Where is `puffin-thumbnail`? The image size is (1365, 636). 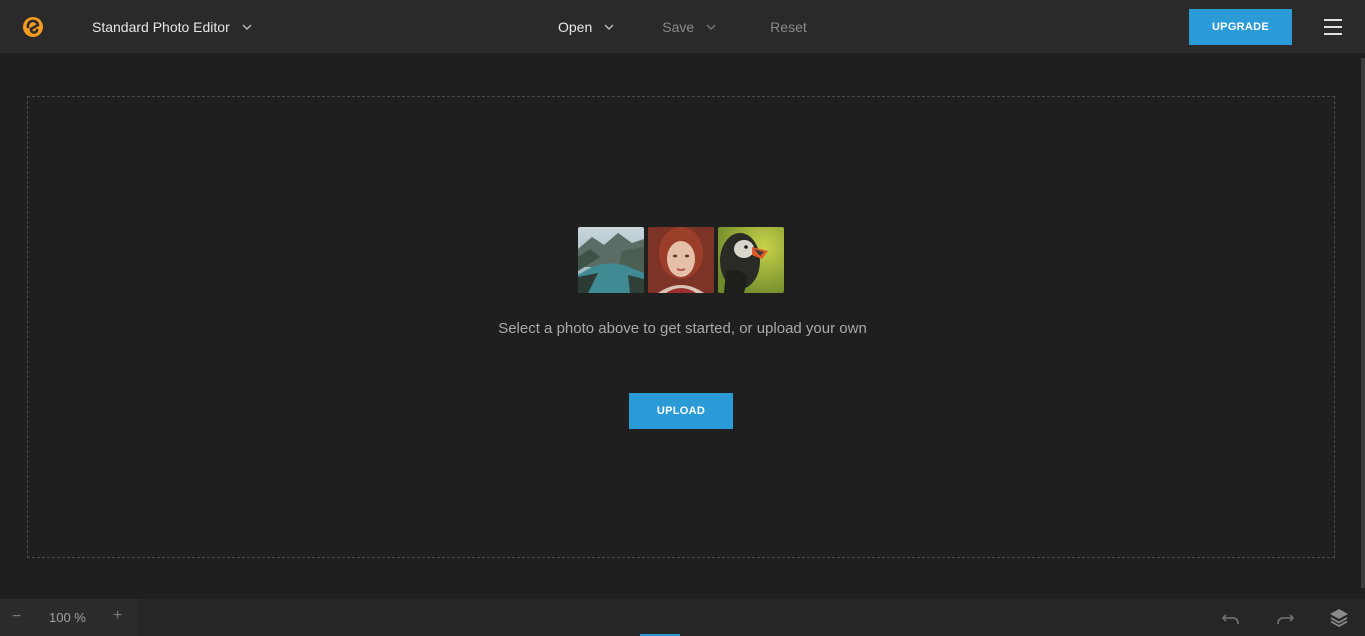
puffin-thumbnail is located at coordinates (751, 260).